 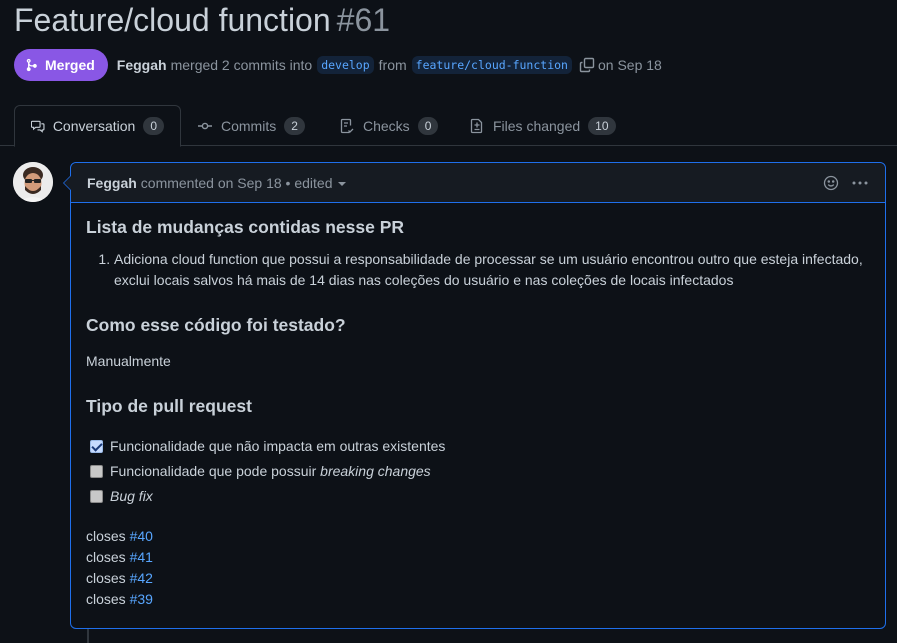 What do you see at coordinates (602, 125) in the screenshot?
I see `tab-files-changed-count: 10` at bounding box center [602, 125].